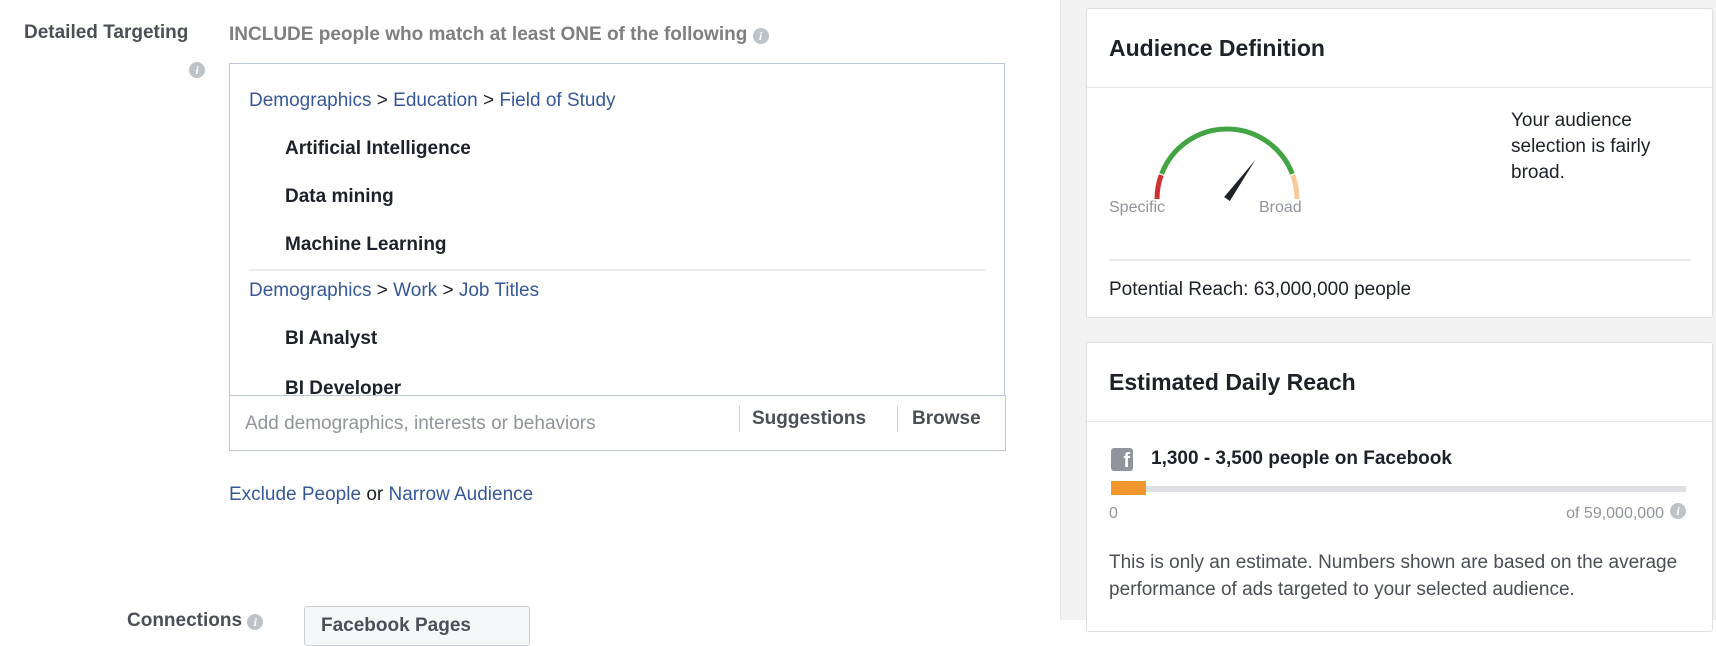 The height and width of the screenshot is (646, 1716). Describe the element at coordinates (1113, 513) in the screenshot. I see `reach-min: 0` at that location.